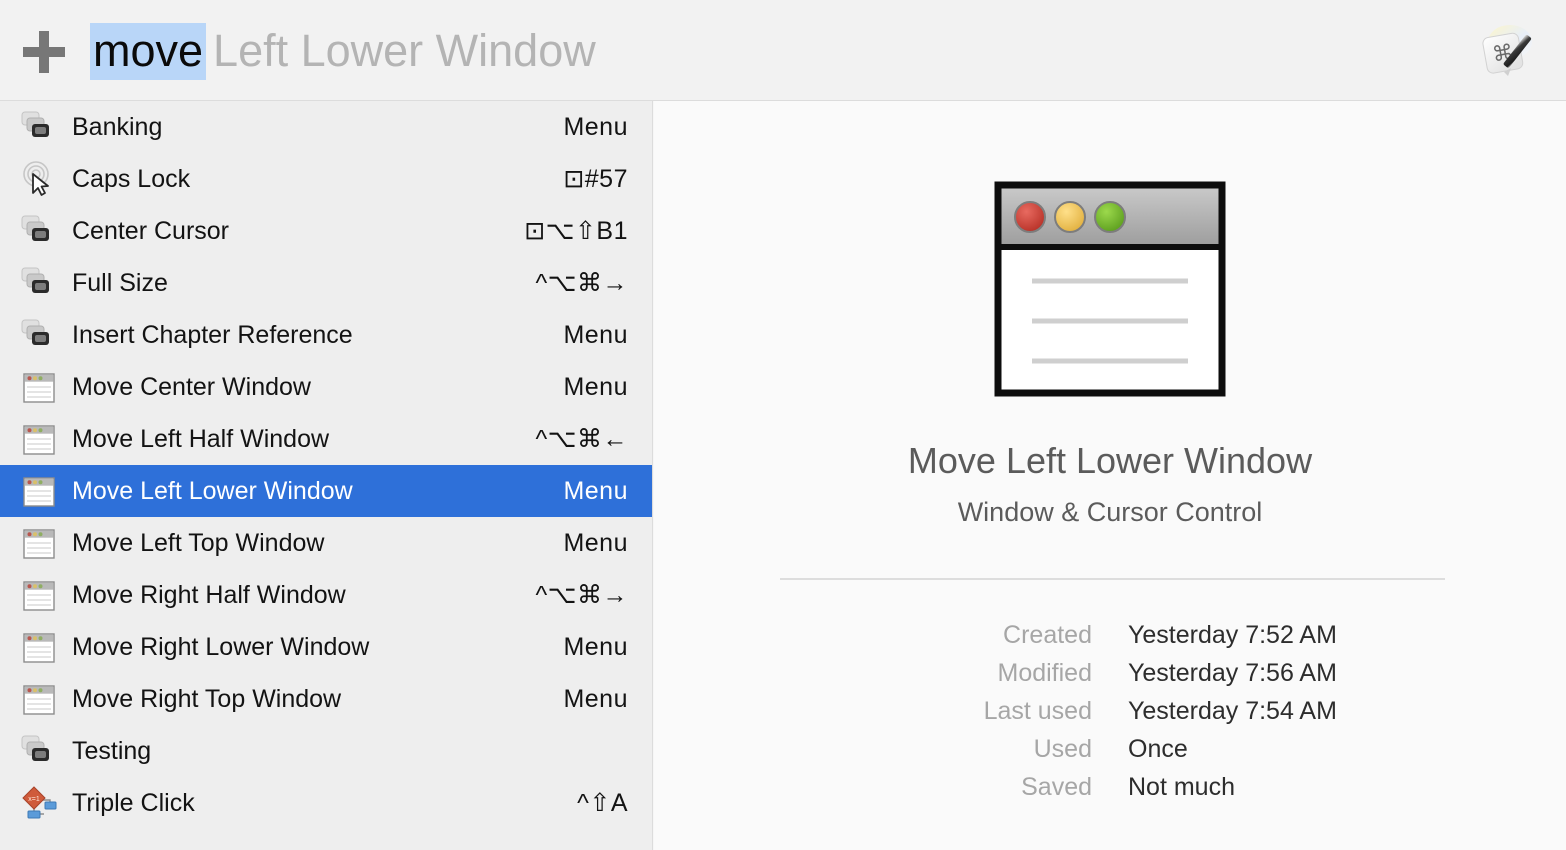 The height and width of the screenshot is (850, 1566). What do you see at coordinates (212, 490) in the screenshot?
I see `macro-list-row-label: Move Left Lower Window` at bounding box center [212, 490].